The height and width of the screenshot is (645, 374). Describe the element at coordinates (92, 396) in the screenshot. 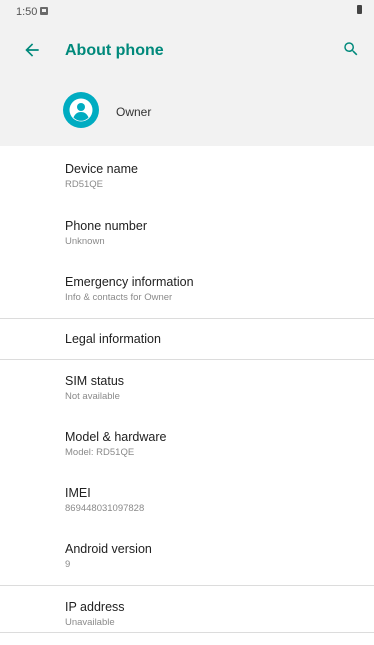

I see `item-subtitle: Not available` at that location.